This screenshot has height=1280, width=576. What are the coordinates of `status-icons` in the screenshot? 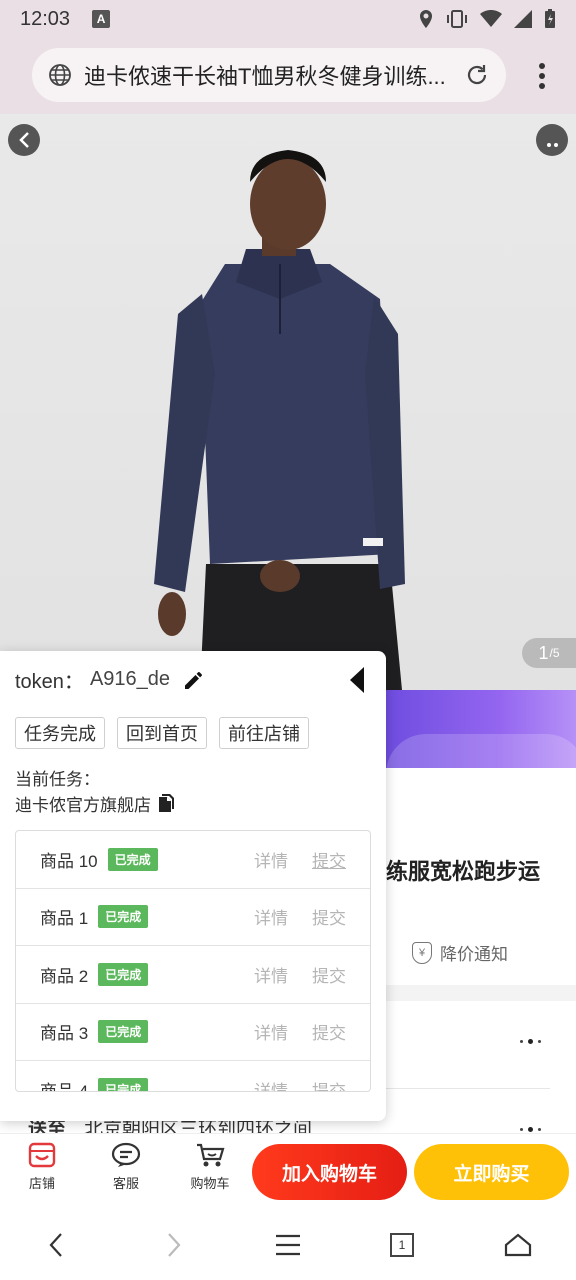 It's located at (487, 19).